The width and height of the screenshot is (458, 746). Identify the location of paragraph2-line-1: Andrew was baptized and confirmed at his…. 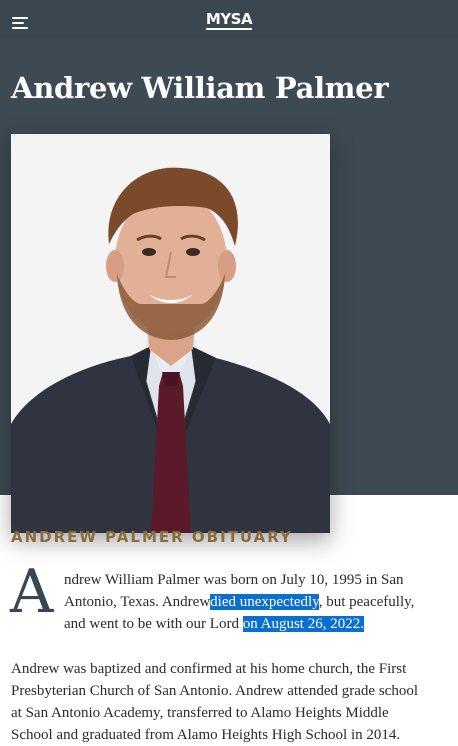
(209, 669).